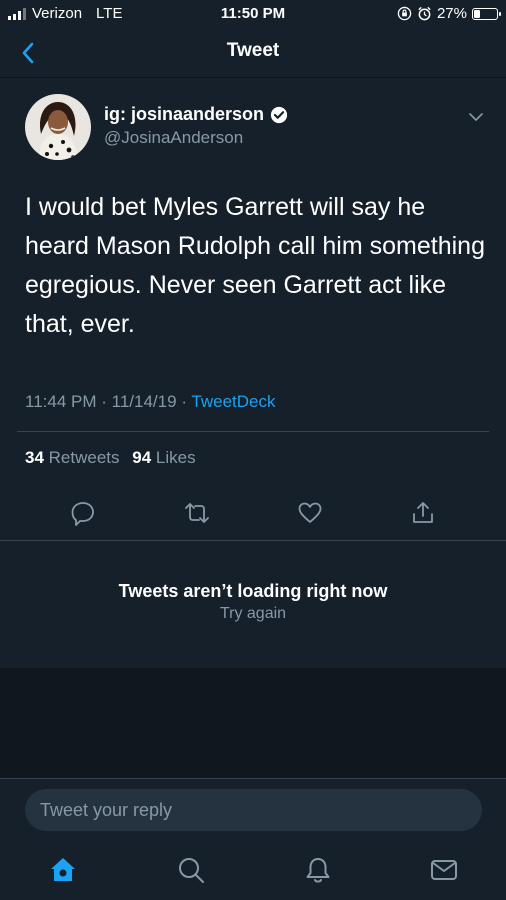  What do you see at coordinates (184, 114) in the screenshot?
I see `display-name-text: ig: josinaanderson` at bounding box center [184, 114].